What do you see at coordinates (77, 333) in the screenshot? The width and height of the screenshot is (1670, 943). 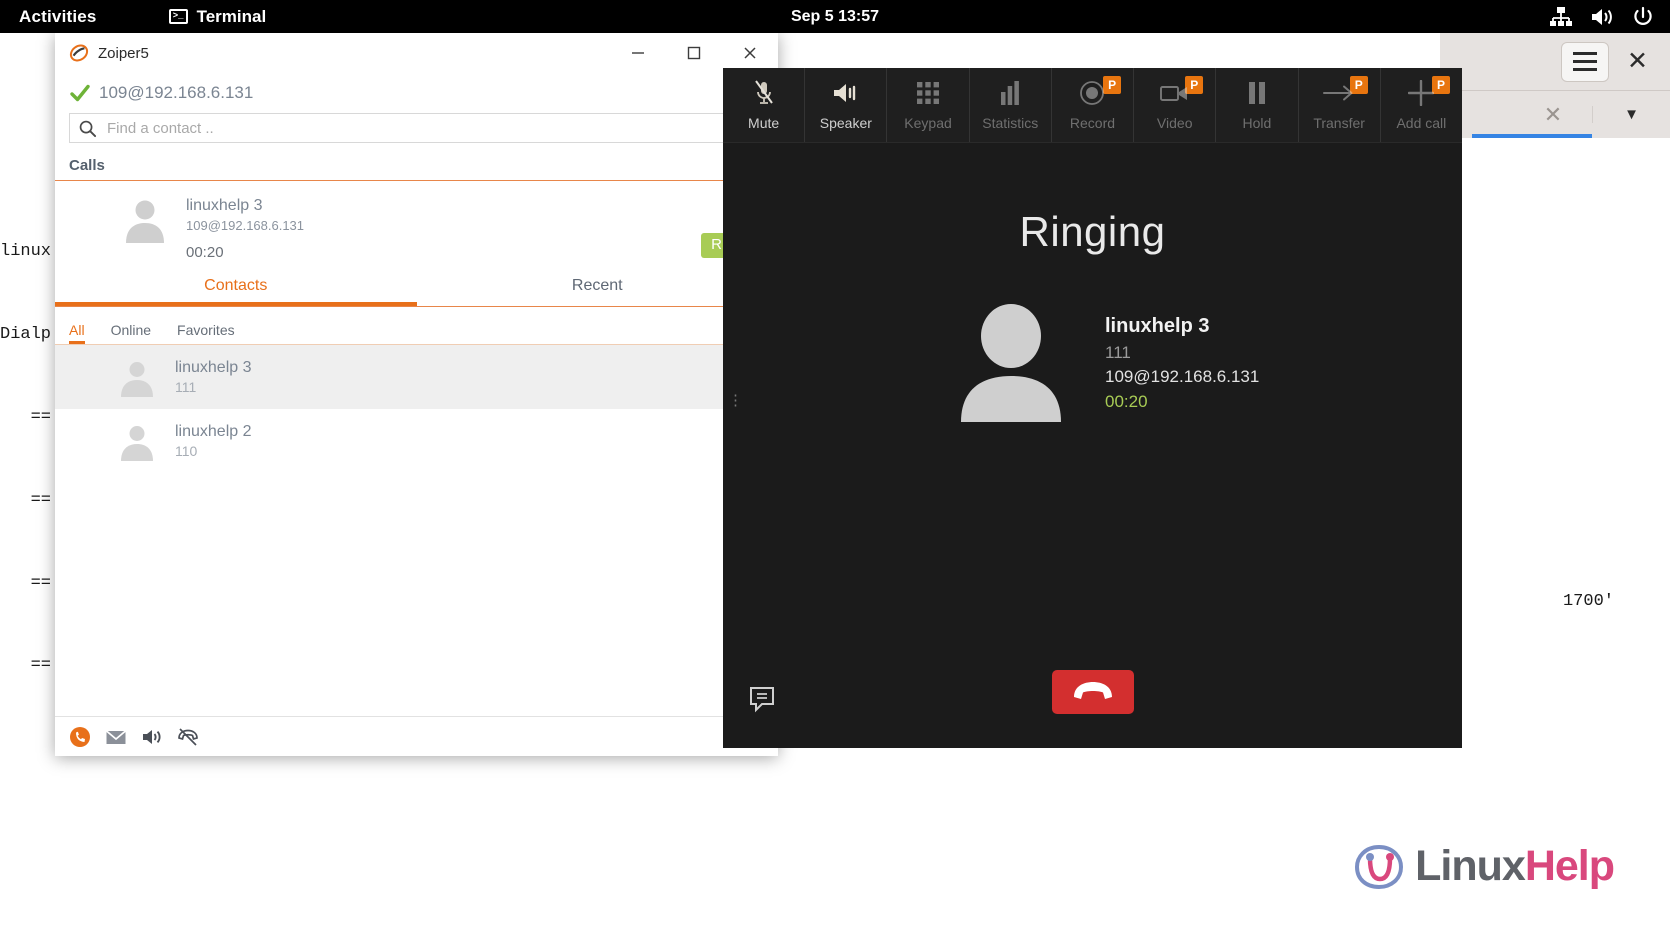 I see `subtab-all: All` at bounding box center [77, 333].